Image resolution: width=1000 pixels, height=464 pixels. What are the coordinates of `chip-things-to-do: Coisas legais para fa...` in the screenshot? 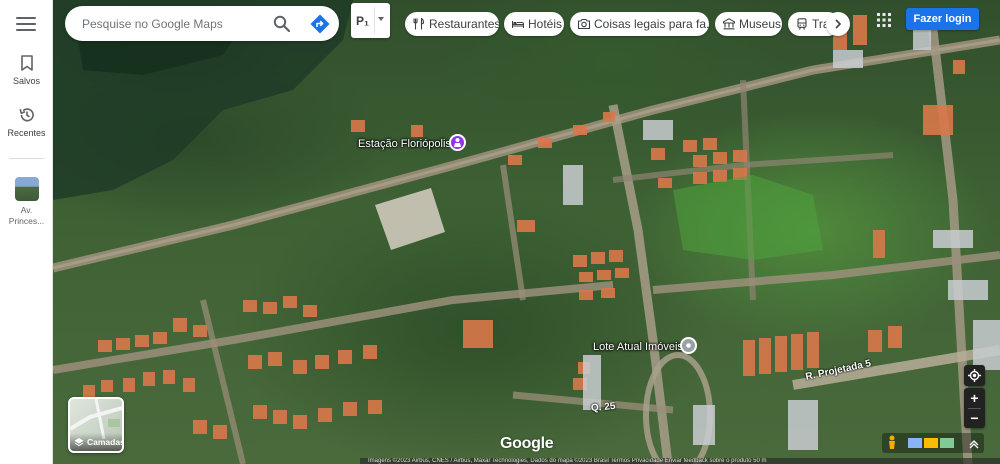 It's located at (639, 24).